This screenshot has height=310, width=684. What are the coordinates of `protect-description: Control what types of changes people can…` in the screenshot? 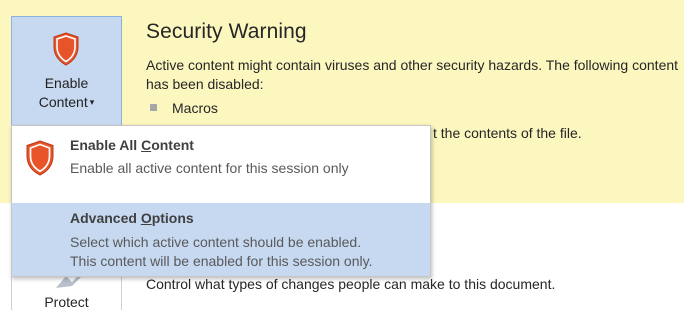 It's located at (351, 284).